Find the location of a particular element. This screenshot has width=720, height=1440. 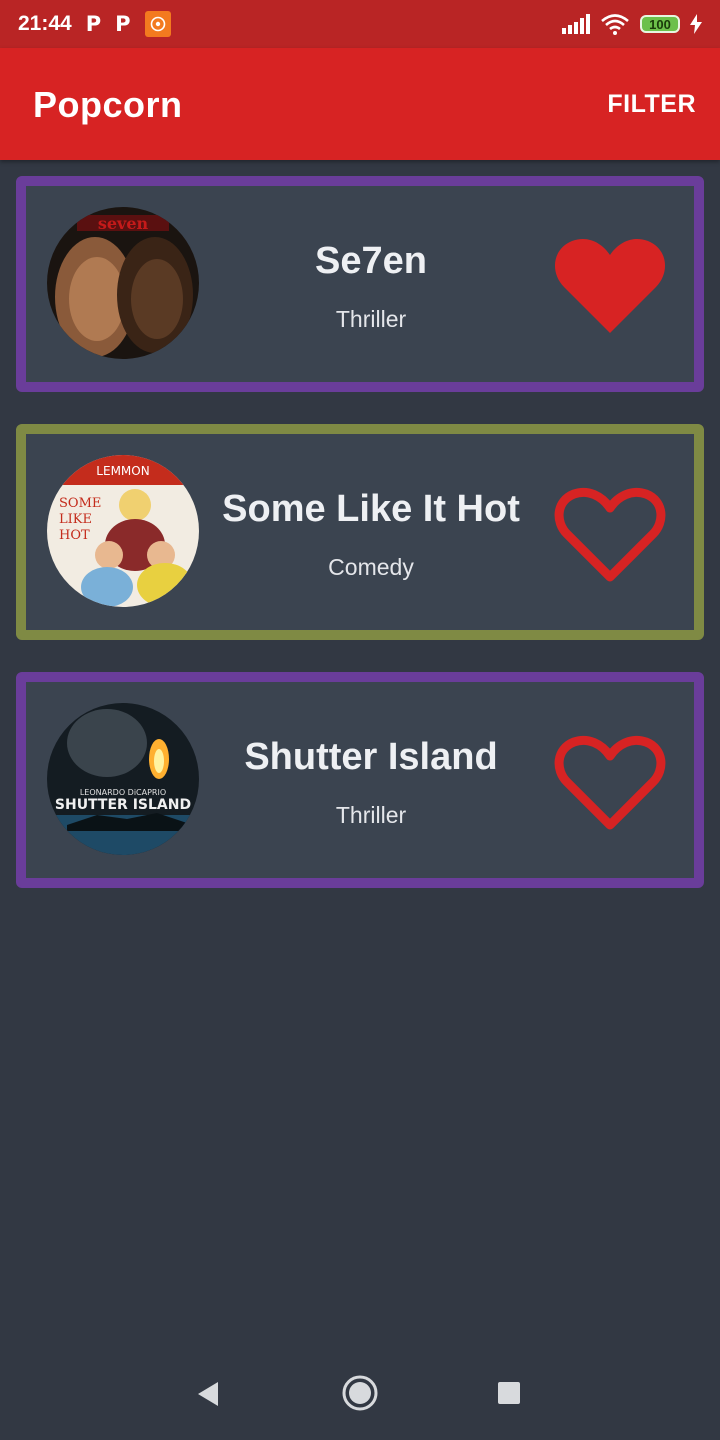

wifi-icon is located at coordinates (615, 24).